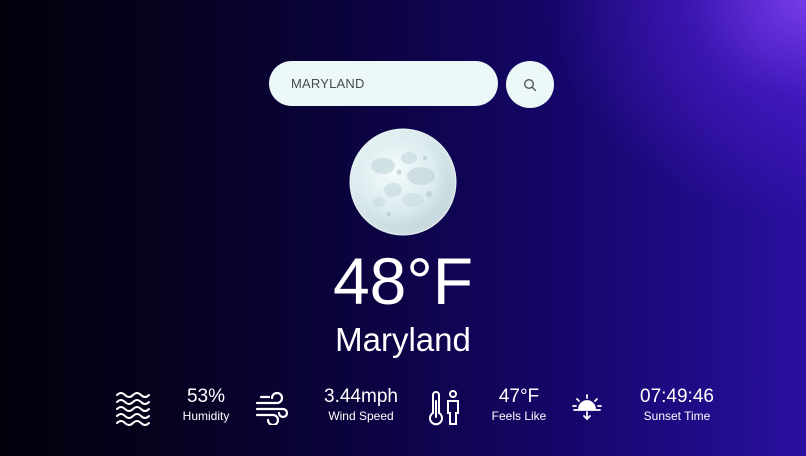 The width and height of the screenshot is (806, 456). Describe the element at coordinates (444, 408) in the screenshot. I see `thermometer-person-icon` at that location.